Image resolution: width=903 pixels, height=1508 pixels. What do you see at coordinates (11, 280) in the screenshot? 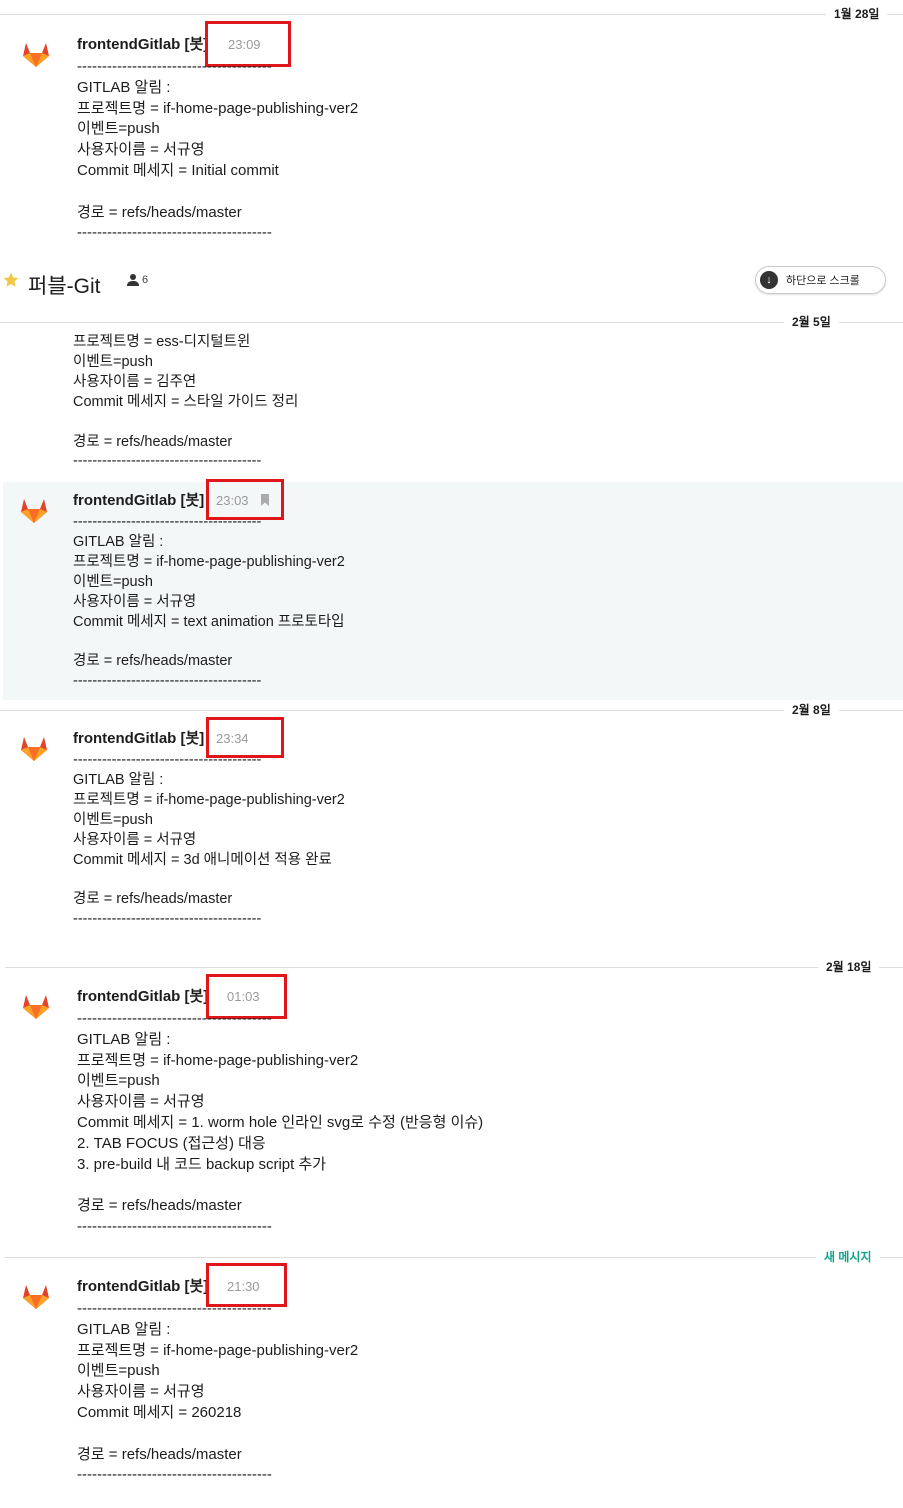
I see `star-icon` at bounding box center [11, 280].